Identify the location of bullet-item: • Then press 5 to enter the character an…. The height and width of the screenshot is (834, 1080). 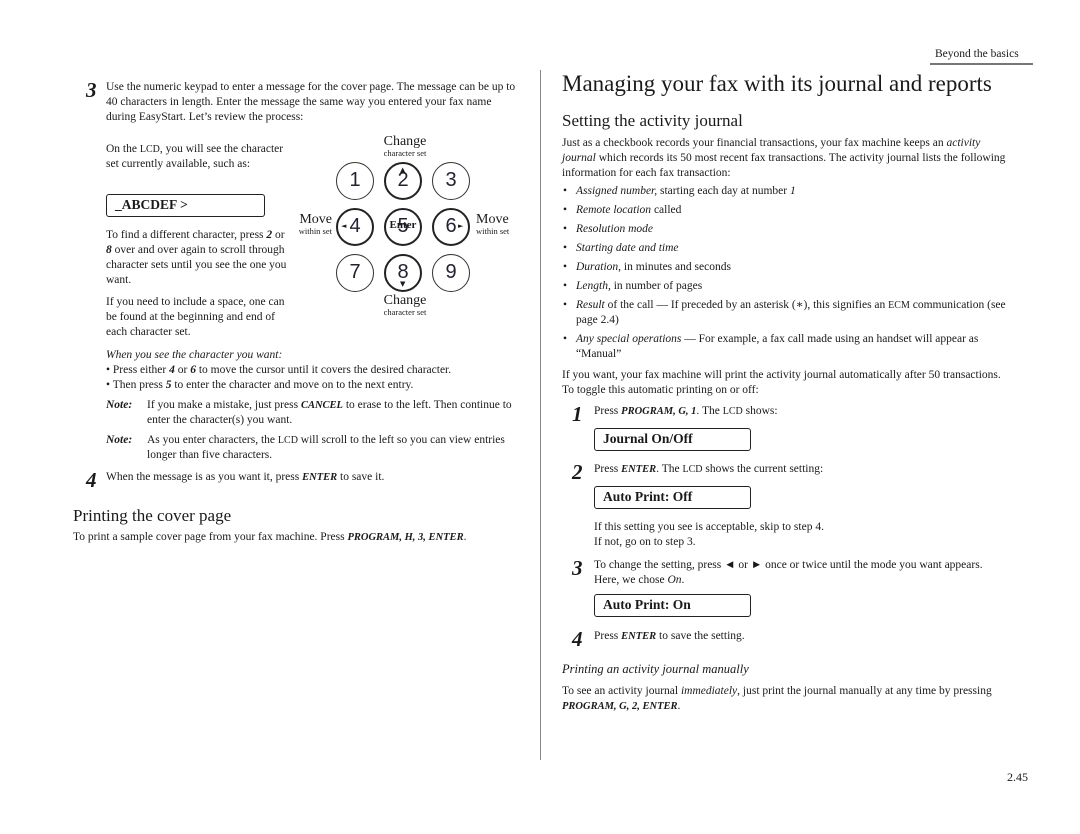
(260, 385).